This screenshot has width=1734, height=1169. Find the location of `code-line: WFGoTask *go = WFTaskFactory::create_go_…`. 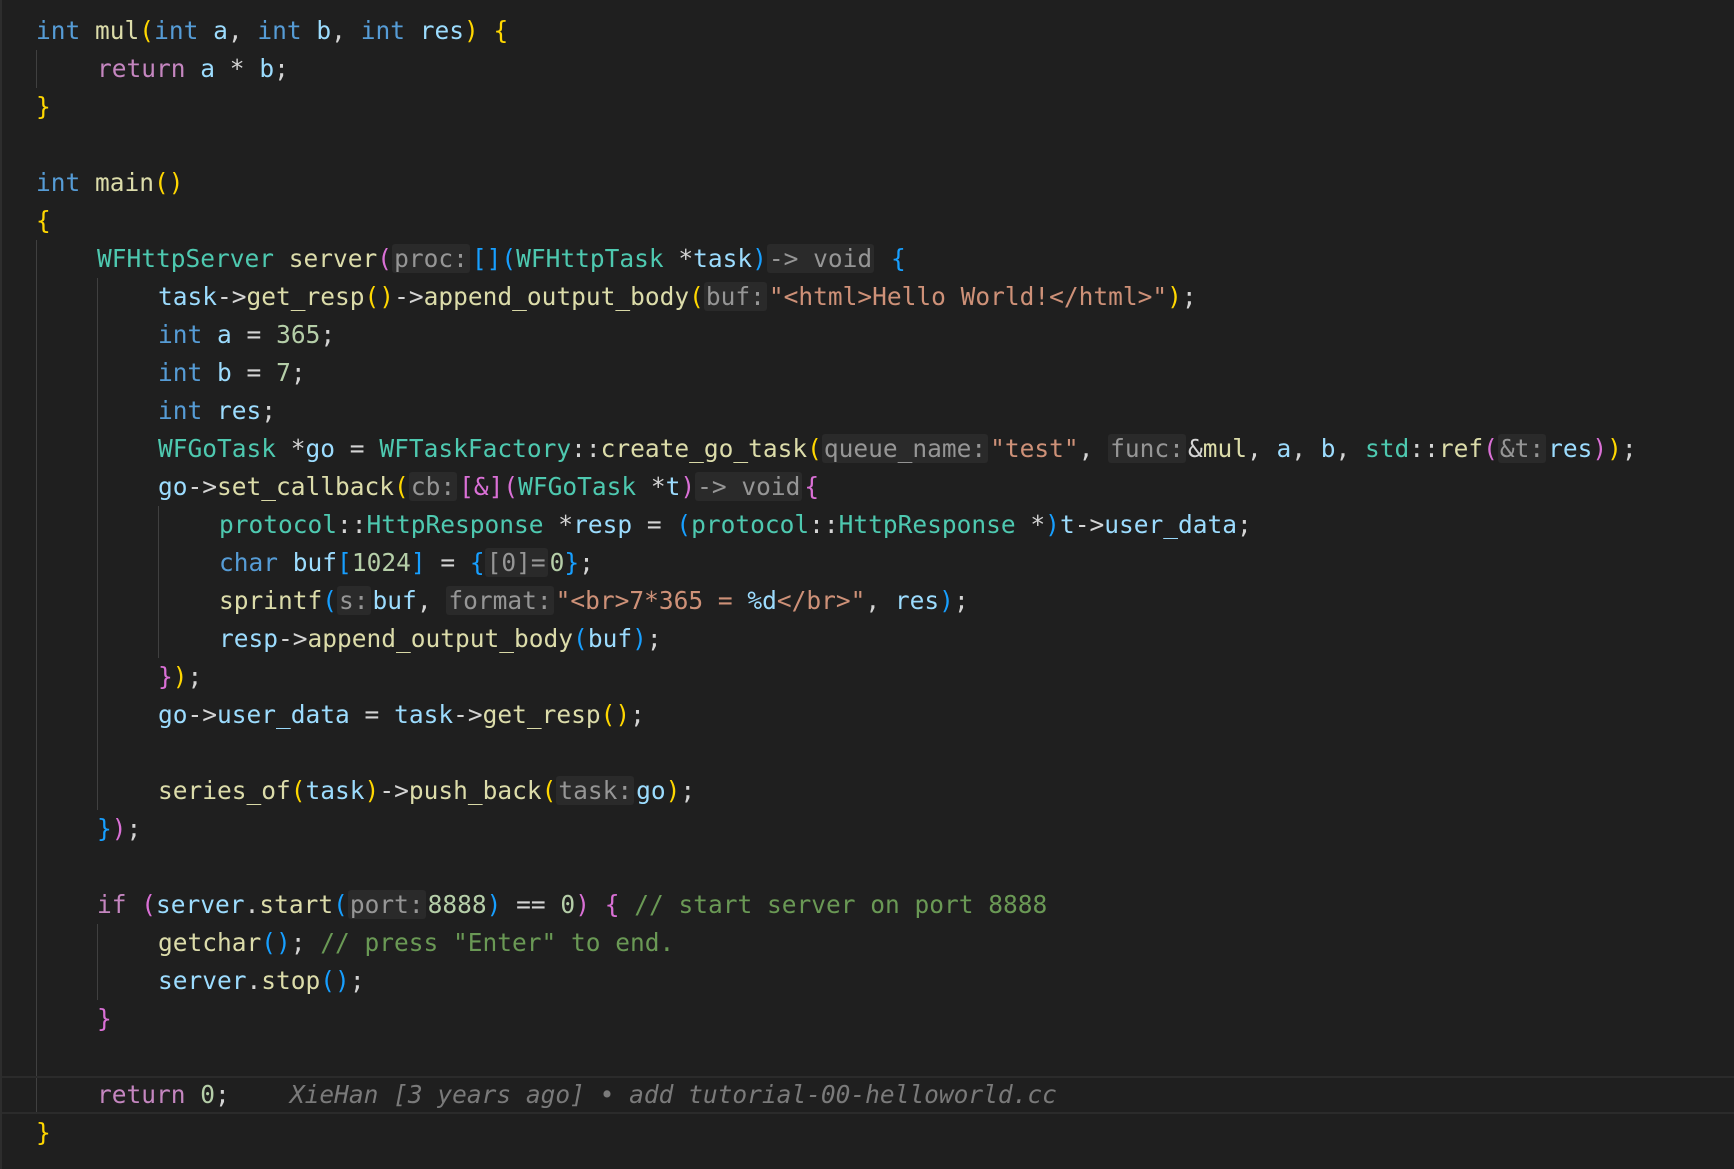

code-line: WFGoTask *go = WFTaskFactory::create_go_… is located at coordinates (885, 449).